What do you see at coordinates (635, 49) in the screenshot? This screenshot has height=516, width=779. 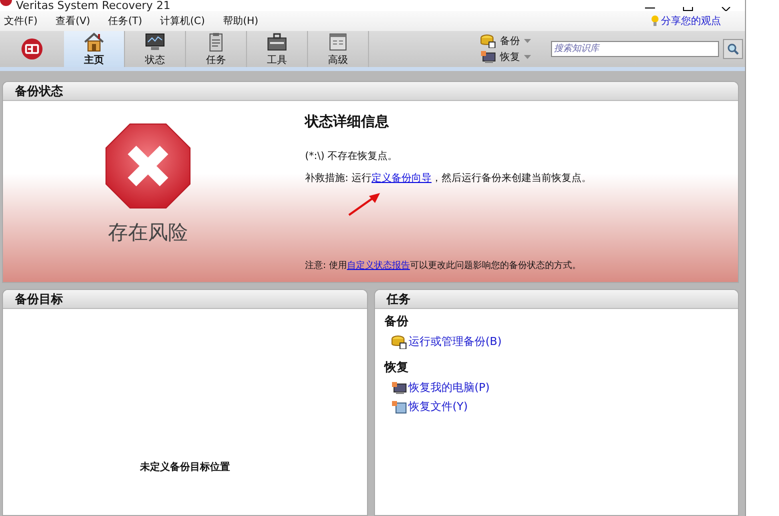 I see `search-field: 搜索知识库` at bounding box center [635, 49].